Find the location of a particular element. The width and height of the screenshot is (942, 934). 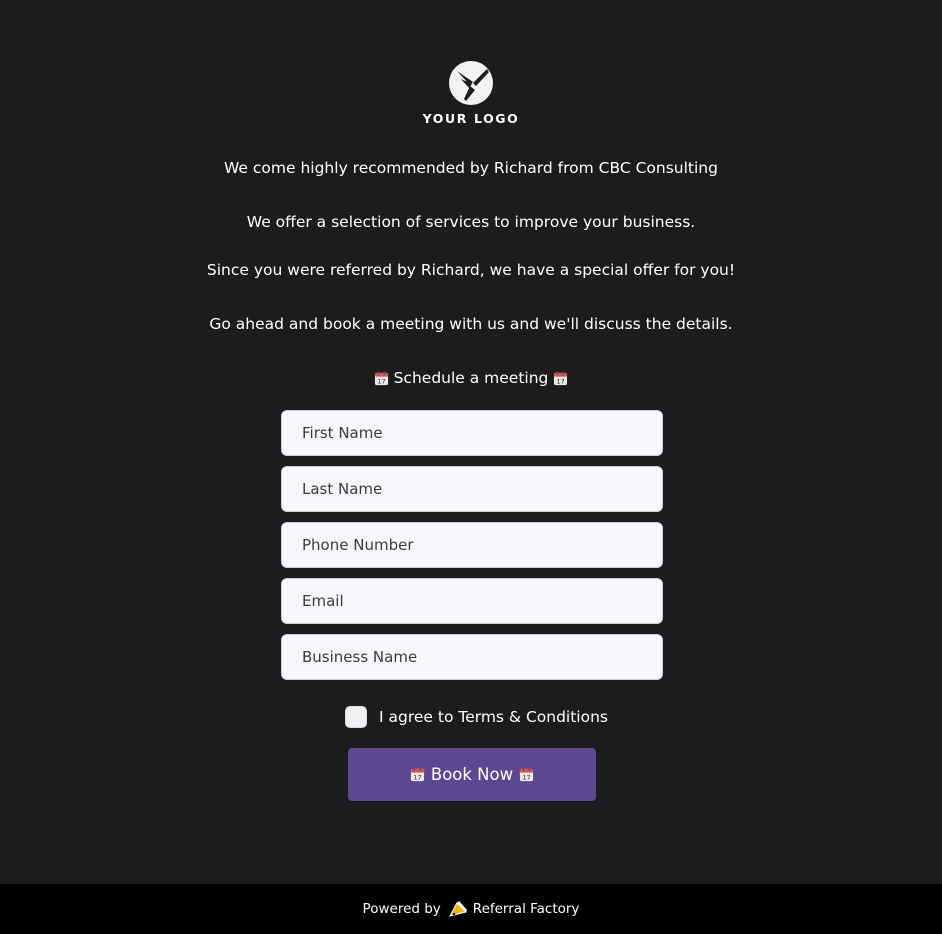

book-now-label: Book Now is located at coordinates (472, 774).